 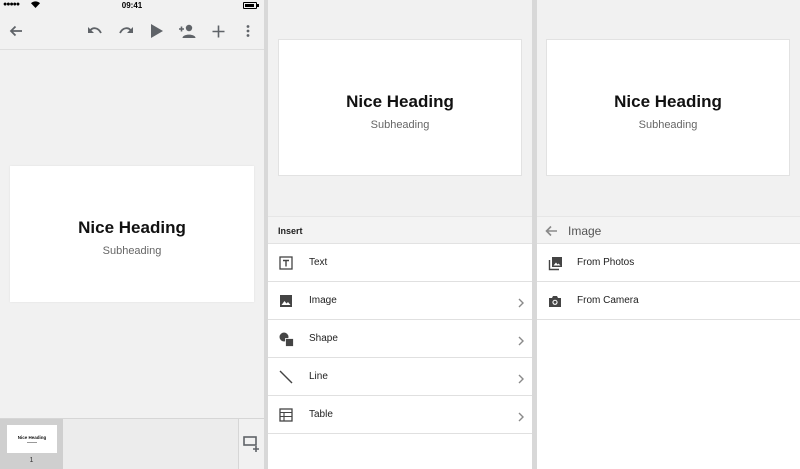 I want to click on from-camera-item: From Camera, so click(x=668, y=301).